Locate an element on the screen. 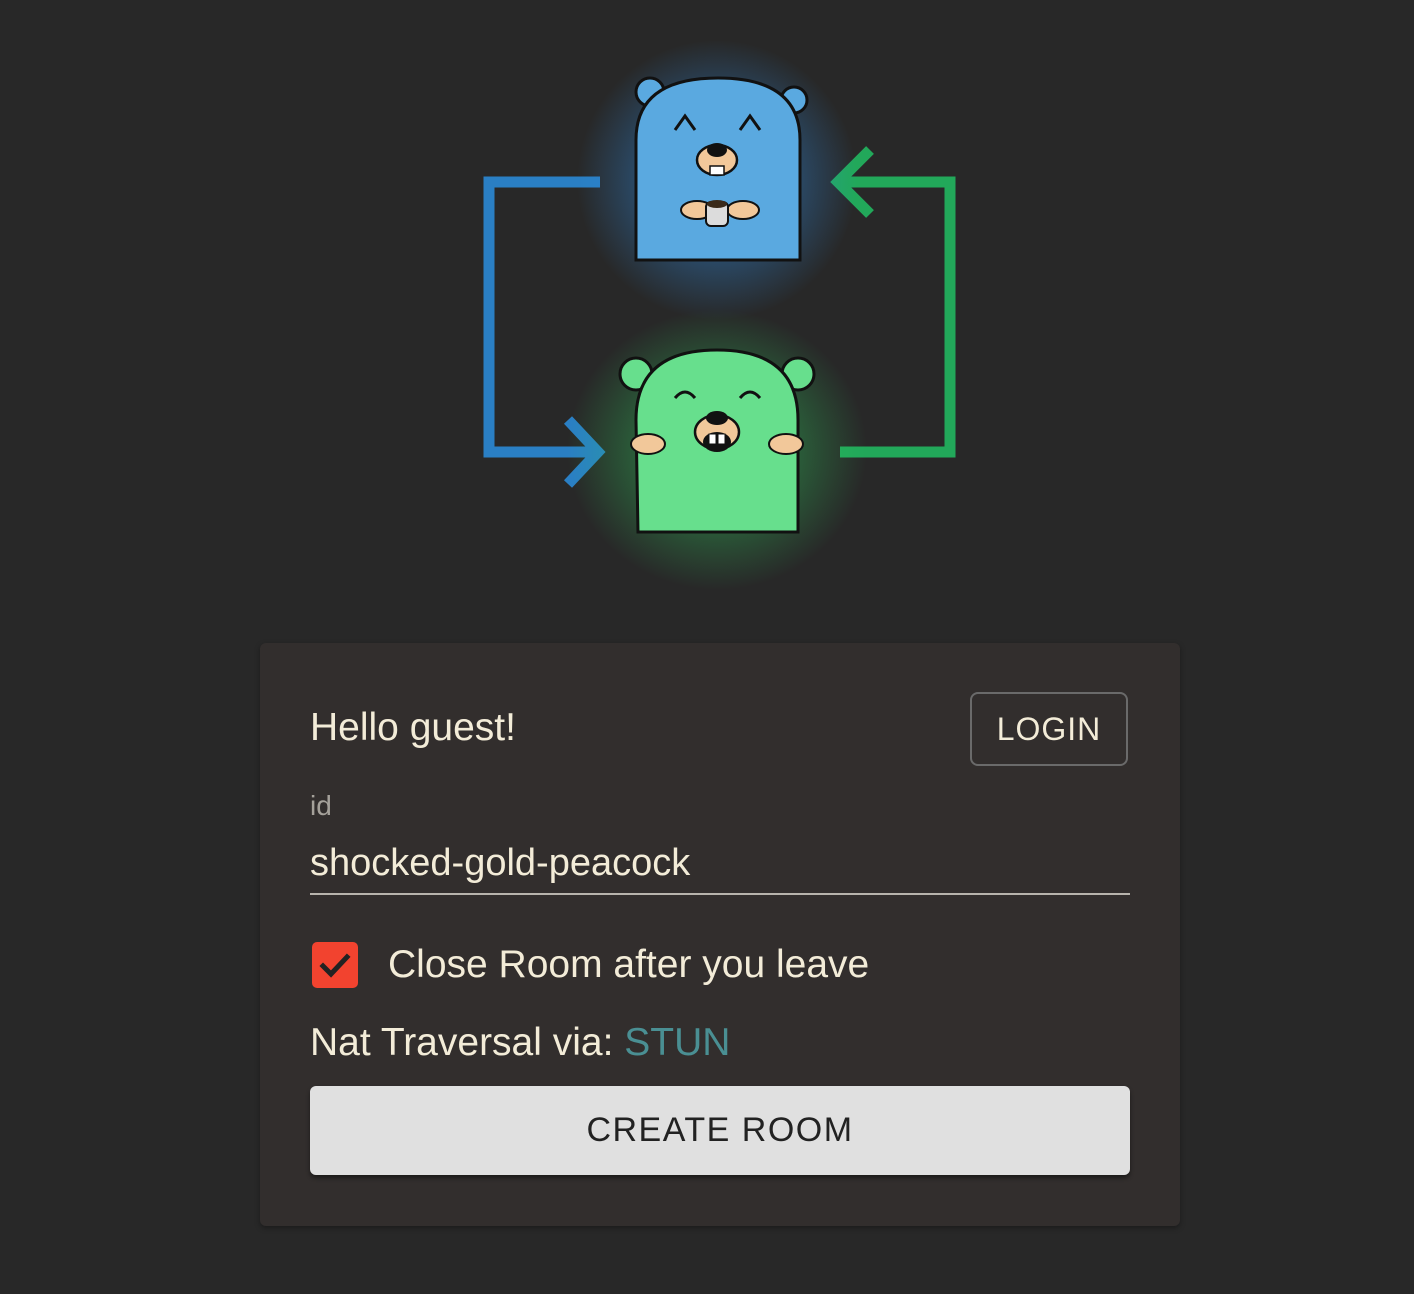 This screenshot has width=1414, height=1294. create-room-button: CREATE ROOM is located at coordinates (720, 1130).